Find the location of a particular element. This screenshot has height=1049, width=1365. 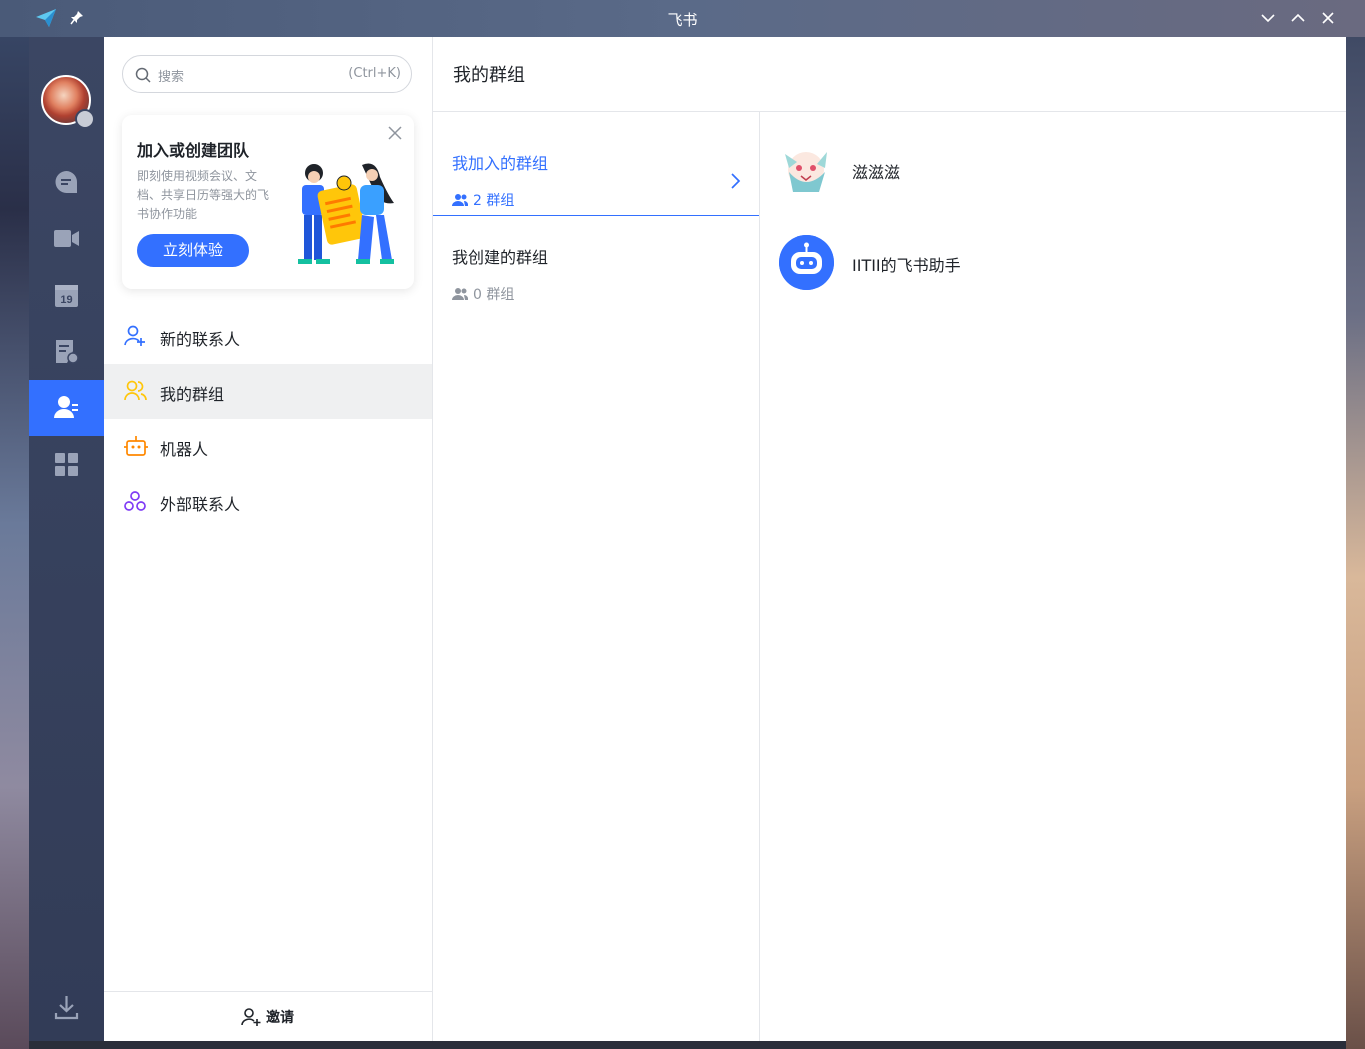

joined-groups-item: 我加入的群组 2 群组 is located at coordinates (596, 169).